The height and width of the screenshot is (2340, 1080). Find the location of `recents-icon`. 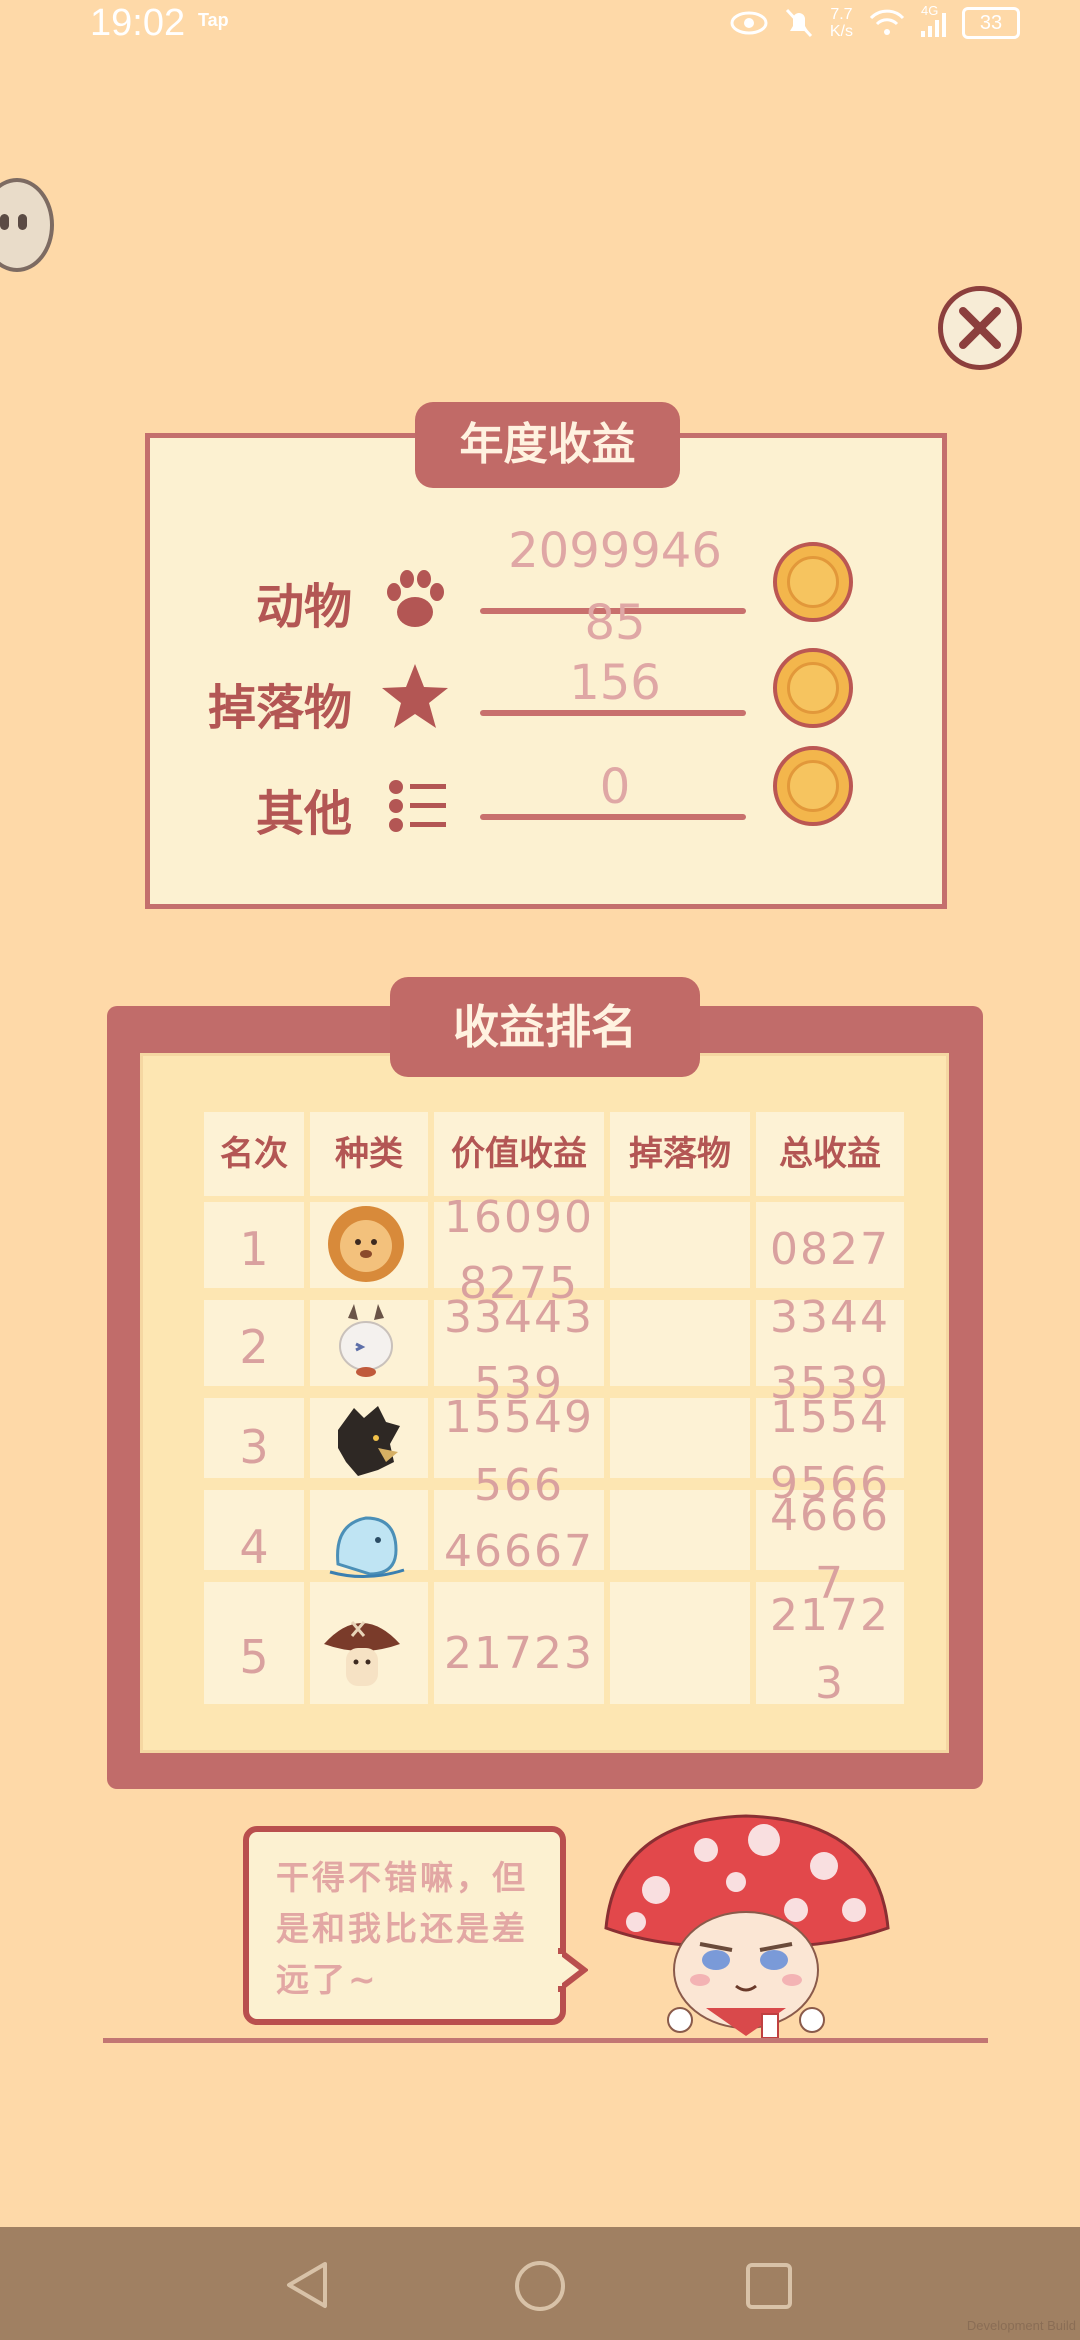

recents-icon is located at coordinates (769, 2286).